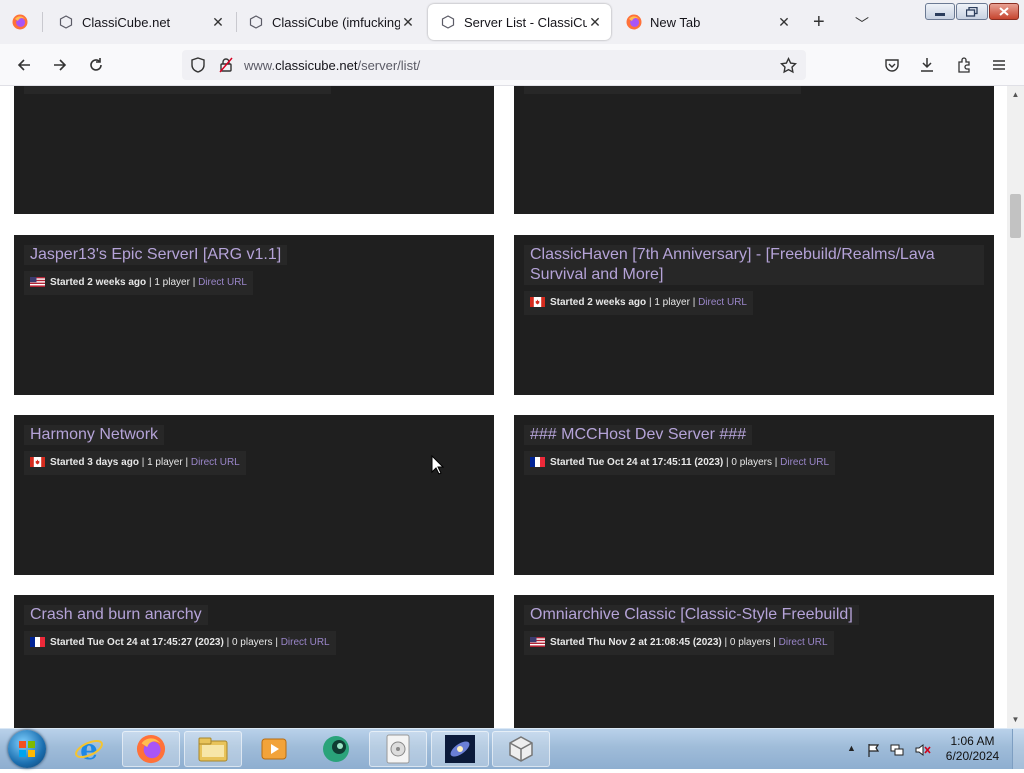  Describe the element at coordinates (972, 741) in the screenshot. I see `clock-time: 1:06 AM` at that location.